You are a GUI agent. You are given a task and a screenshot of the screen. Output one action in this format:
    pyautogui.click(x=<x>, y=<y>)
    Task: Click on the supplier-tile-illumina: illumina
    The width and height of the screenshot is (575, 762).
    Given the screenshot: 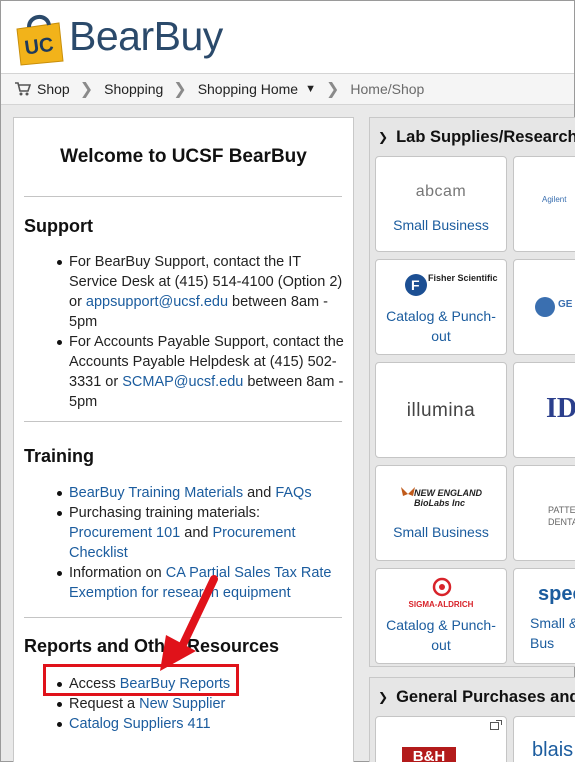 What is the action you would take?
    pyautogui.click(x=441, y=410)
    